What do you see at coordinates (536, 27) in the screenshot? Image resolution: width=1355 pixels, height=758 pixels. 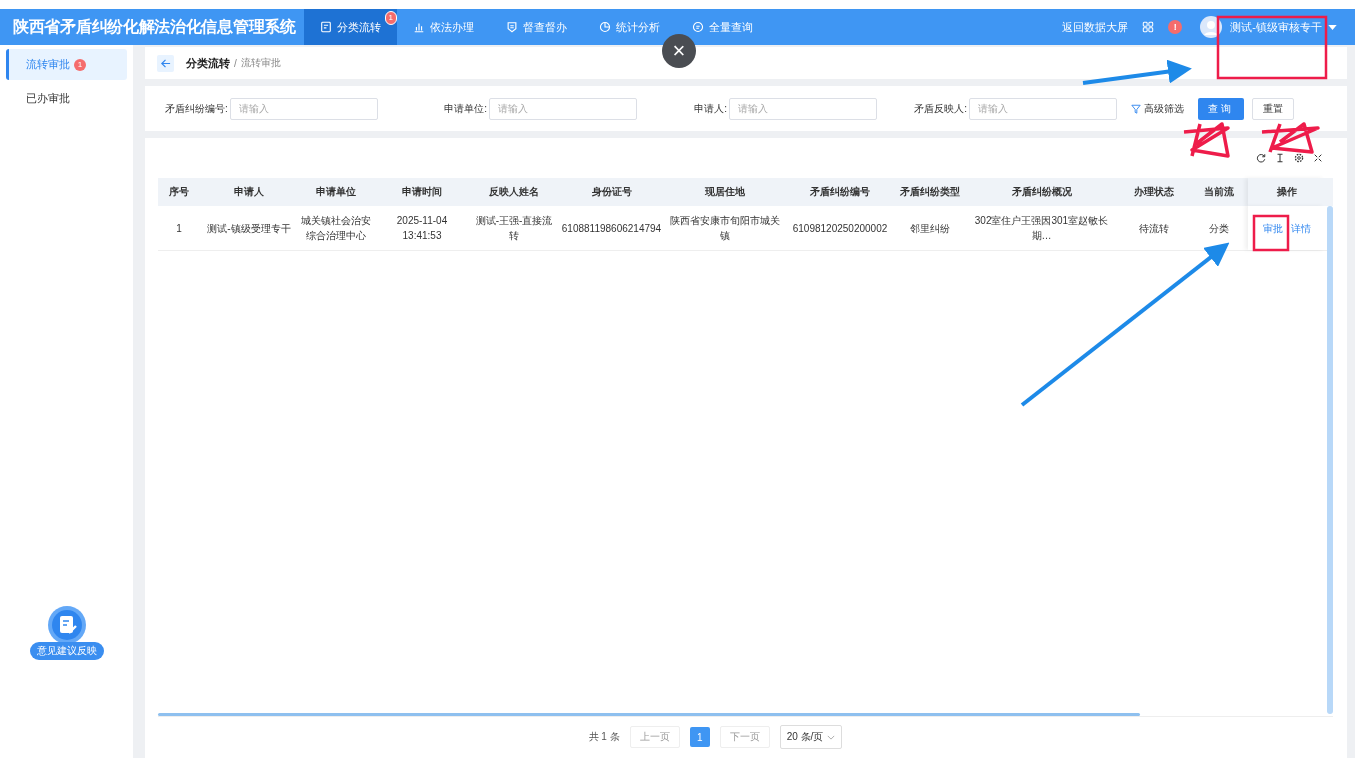 I see `nav-tab: 督查督办` at bounding box center [536, 27].